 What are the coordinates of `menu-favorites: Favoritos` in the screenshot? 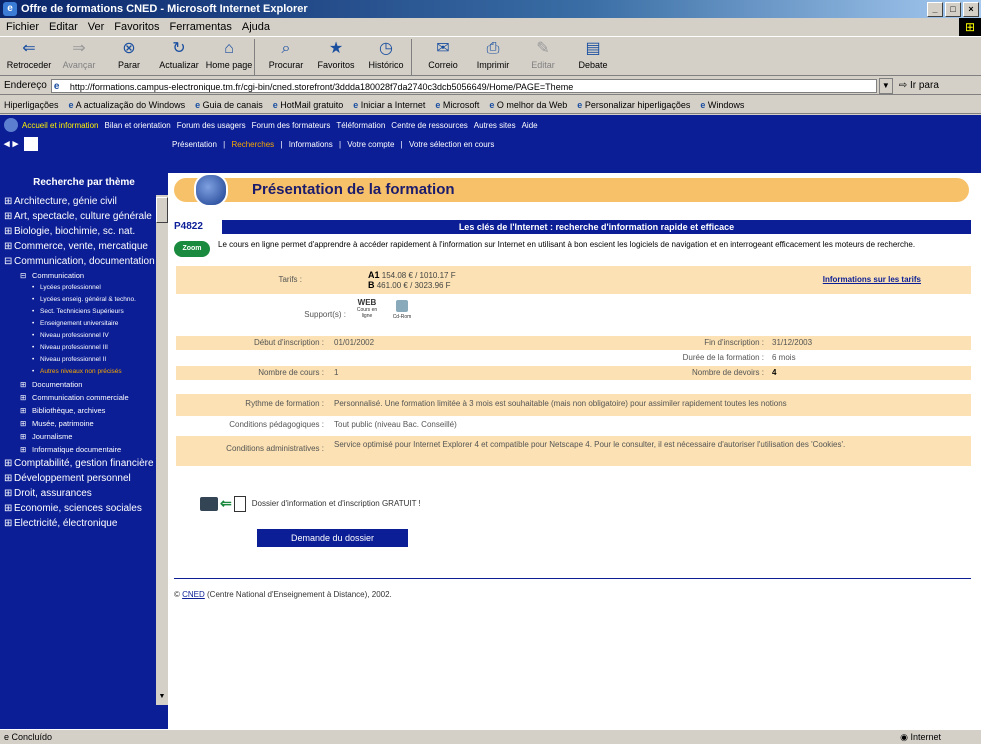 It's located at (136, 27).